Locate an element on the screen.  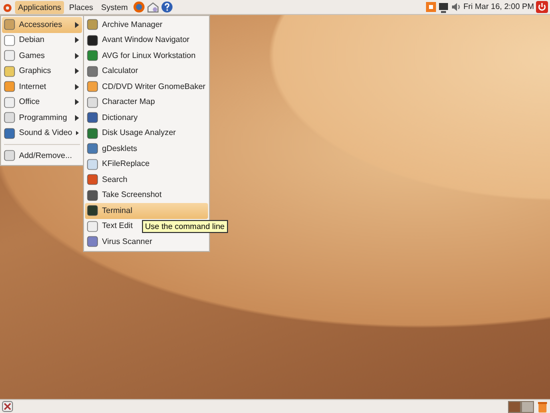
tooltip: Use the command line is located at coordinates (185, 226).